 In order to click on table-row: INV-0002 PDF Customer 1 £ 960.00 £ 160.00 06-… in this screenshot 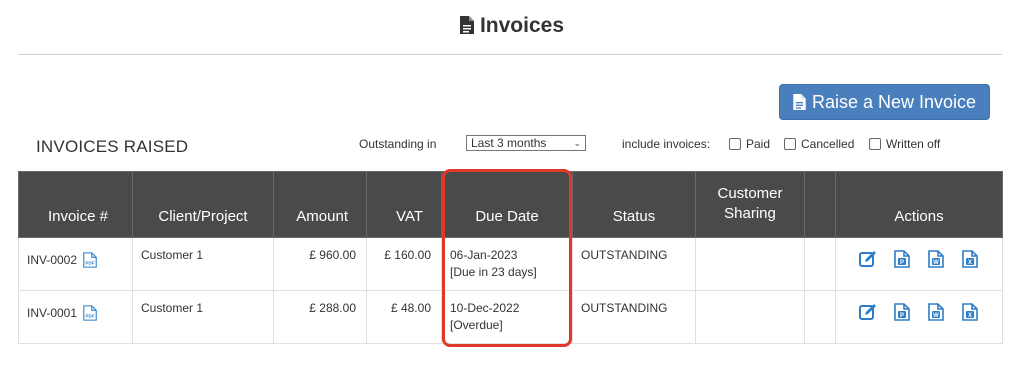, I will do `click(510, 264)`.